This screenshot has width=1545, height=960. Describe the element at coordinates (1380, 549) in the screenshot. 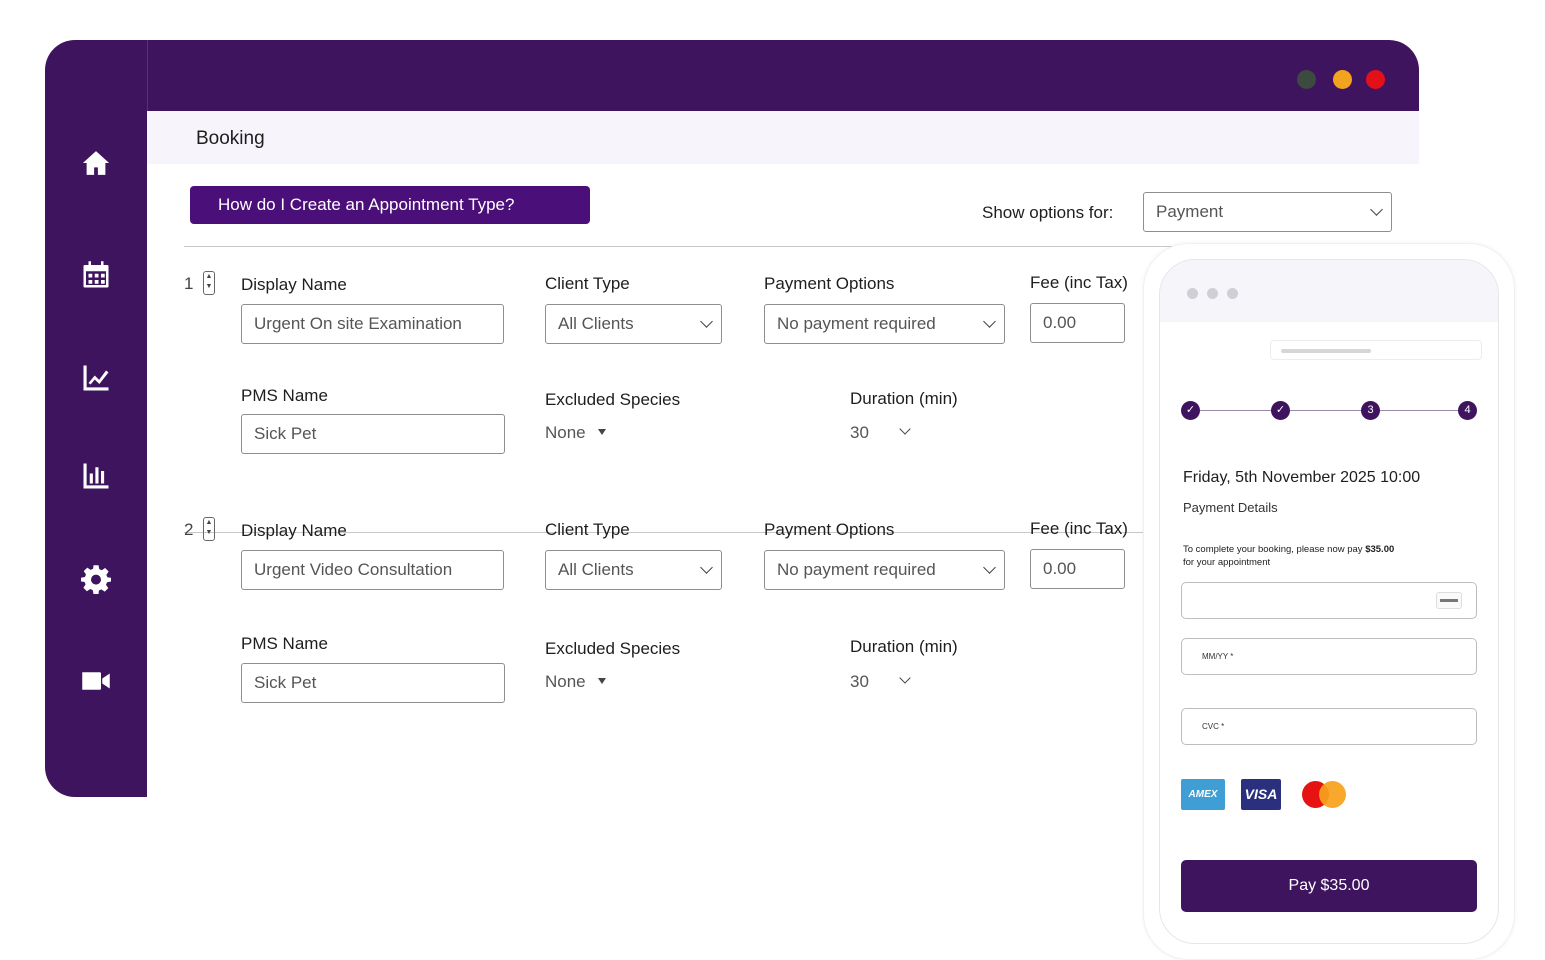

I see `payment-note-amount: $35.00` at that location.